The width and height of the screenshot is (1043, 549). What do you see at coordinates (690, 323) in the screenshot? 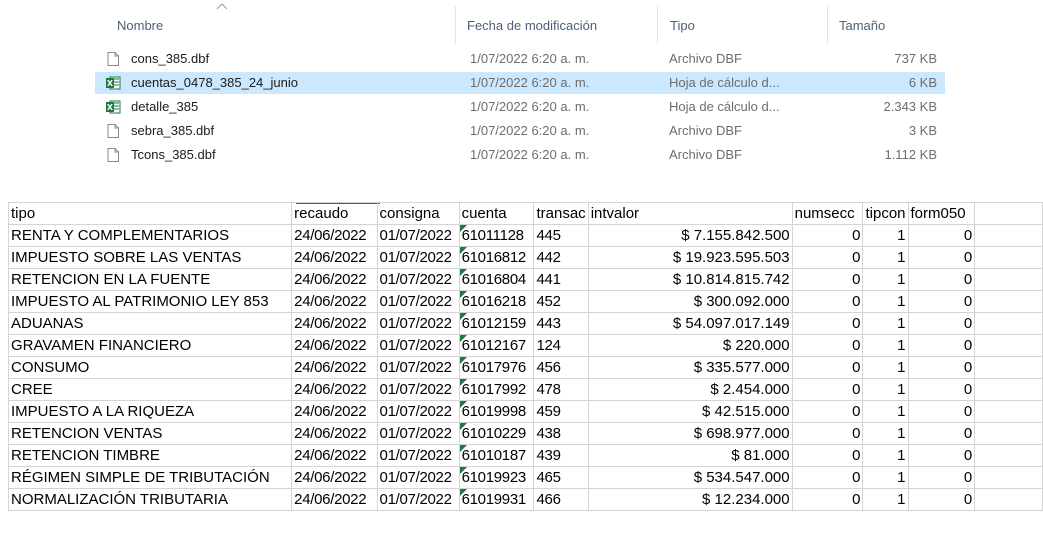
I see `cell: $ 54.097.017.149` at bounding box center [690, 323].